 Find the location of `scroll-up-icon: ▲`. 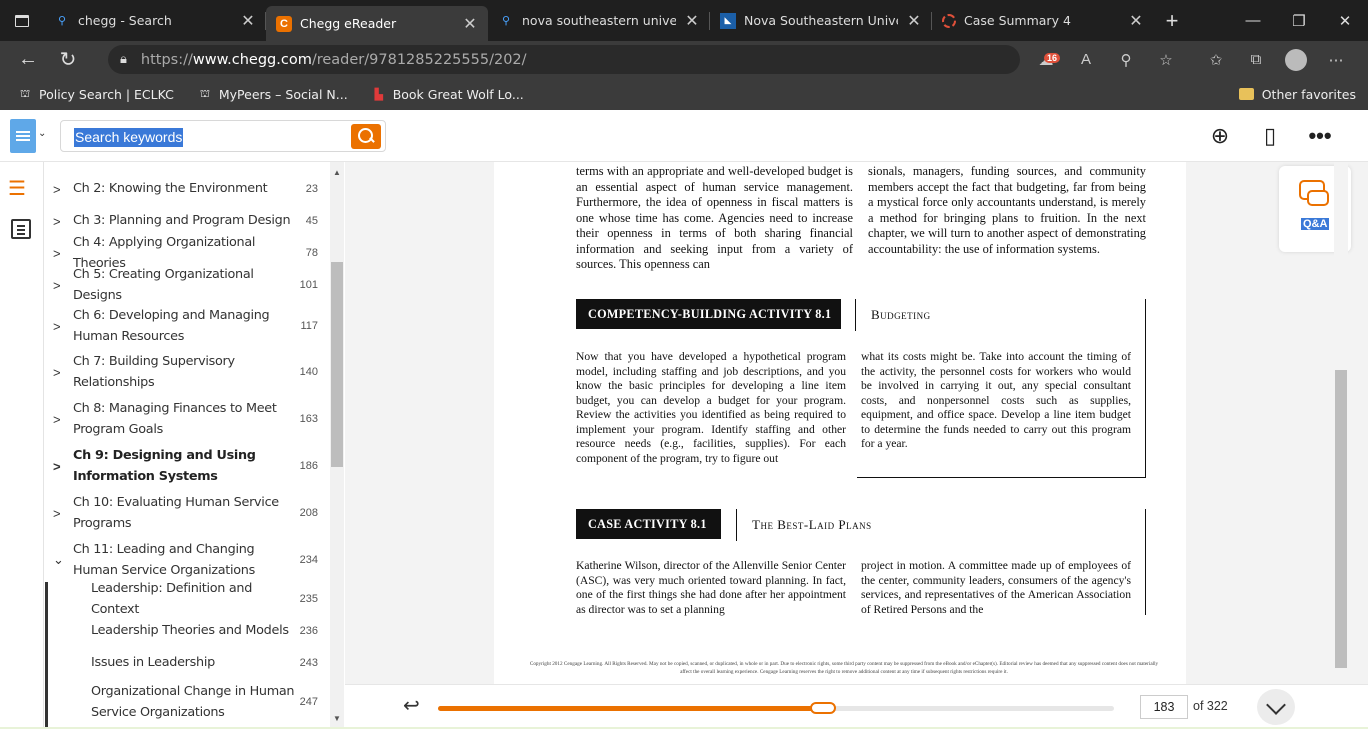

scroll-up-icon: ▲ is located at coordinates (337, 172).